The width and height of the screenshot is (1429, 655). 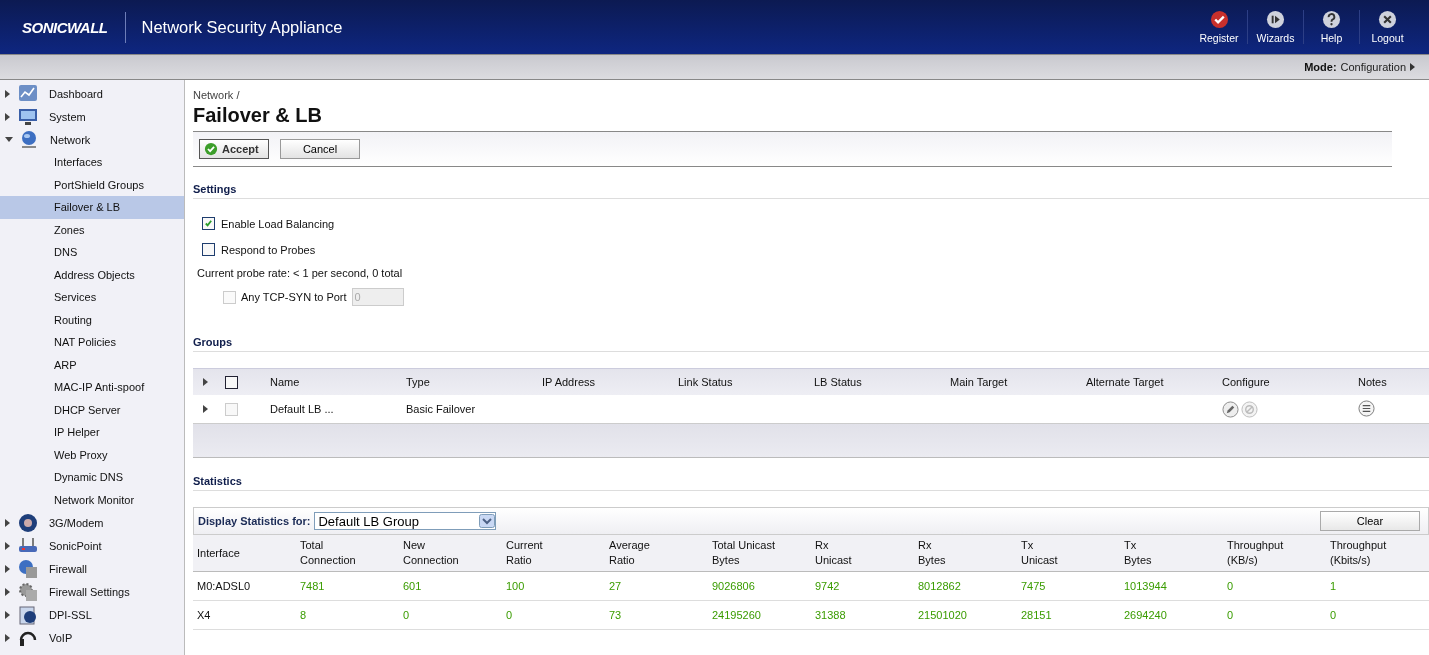 What do you see at coordinates (320, 149) in the screenshot?
I see `cancel-button: Cancel` at bounding box center [320, 149].